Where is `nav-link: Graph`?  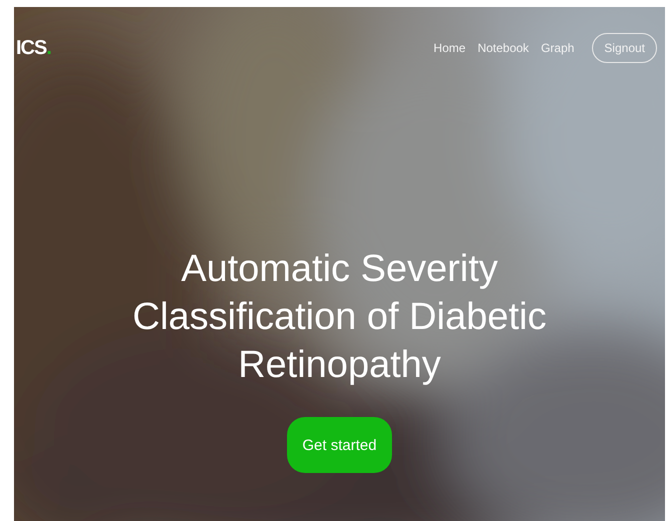 nav-link: Graph is located at coordinates (557, 48).